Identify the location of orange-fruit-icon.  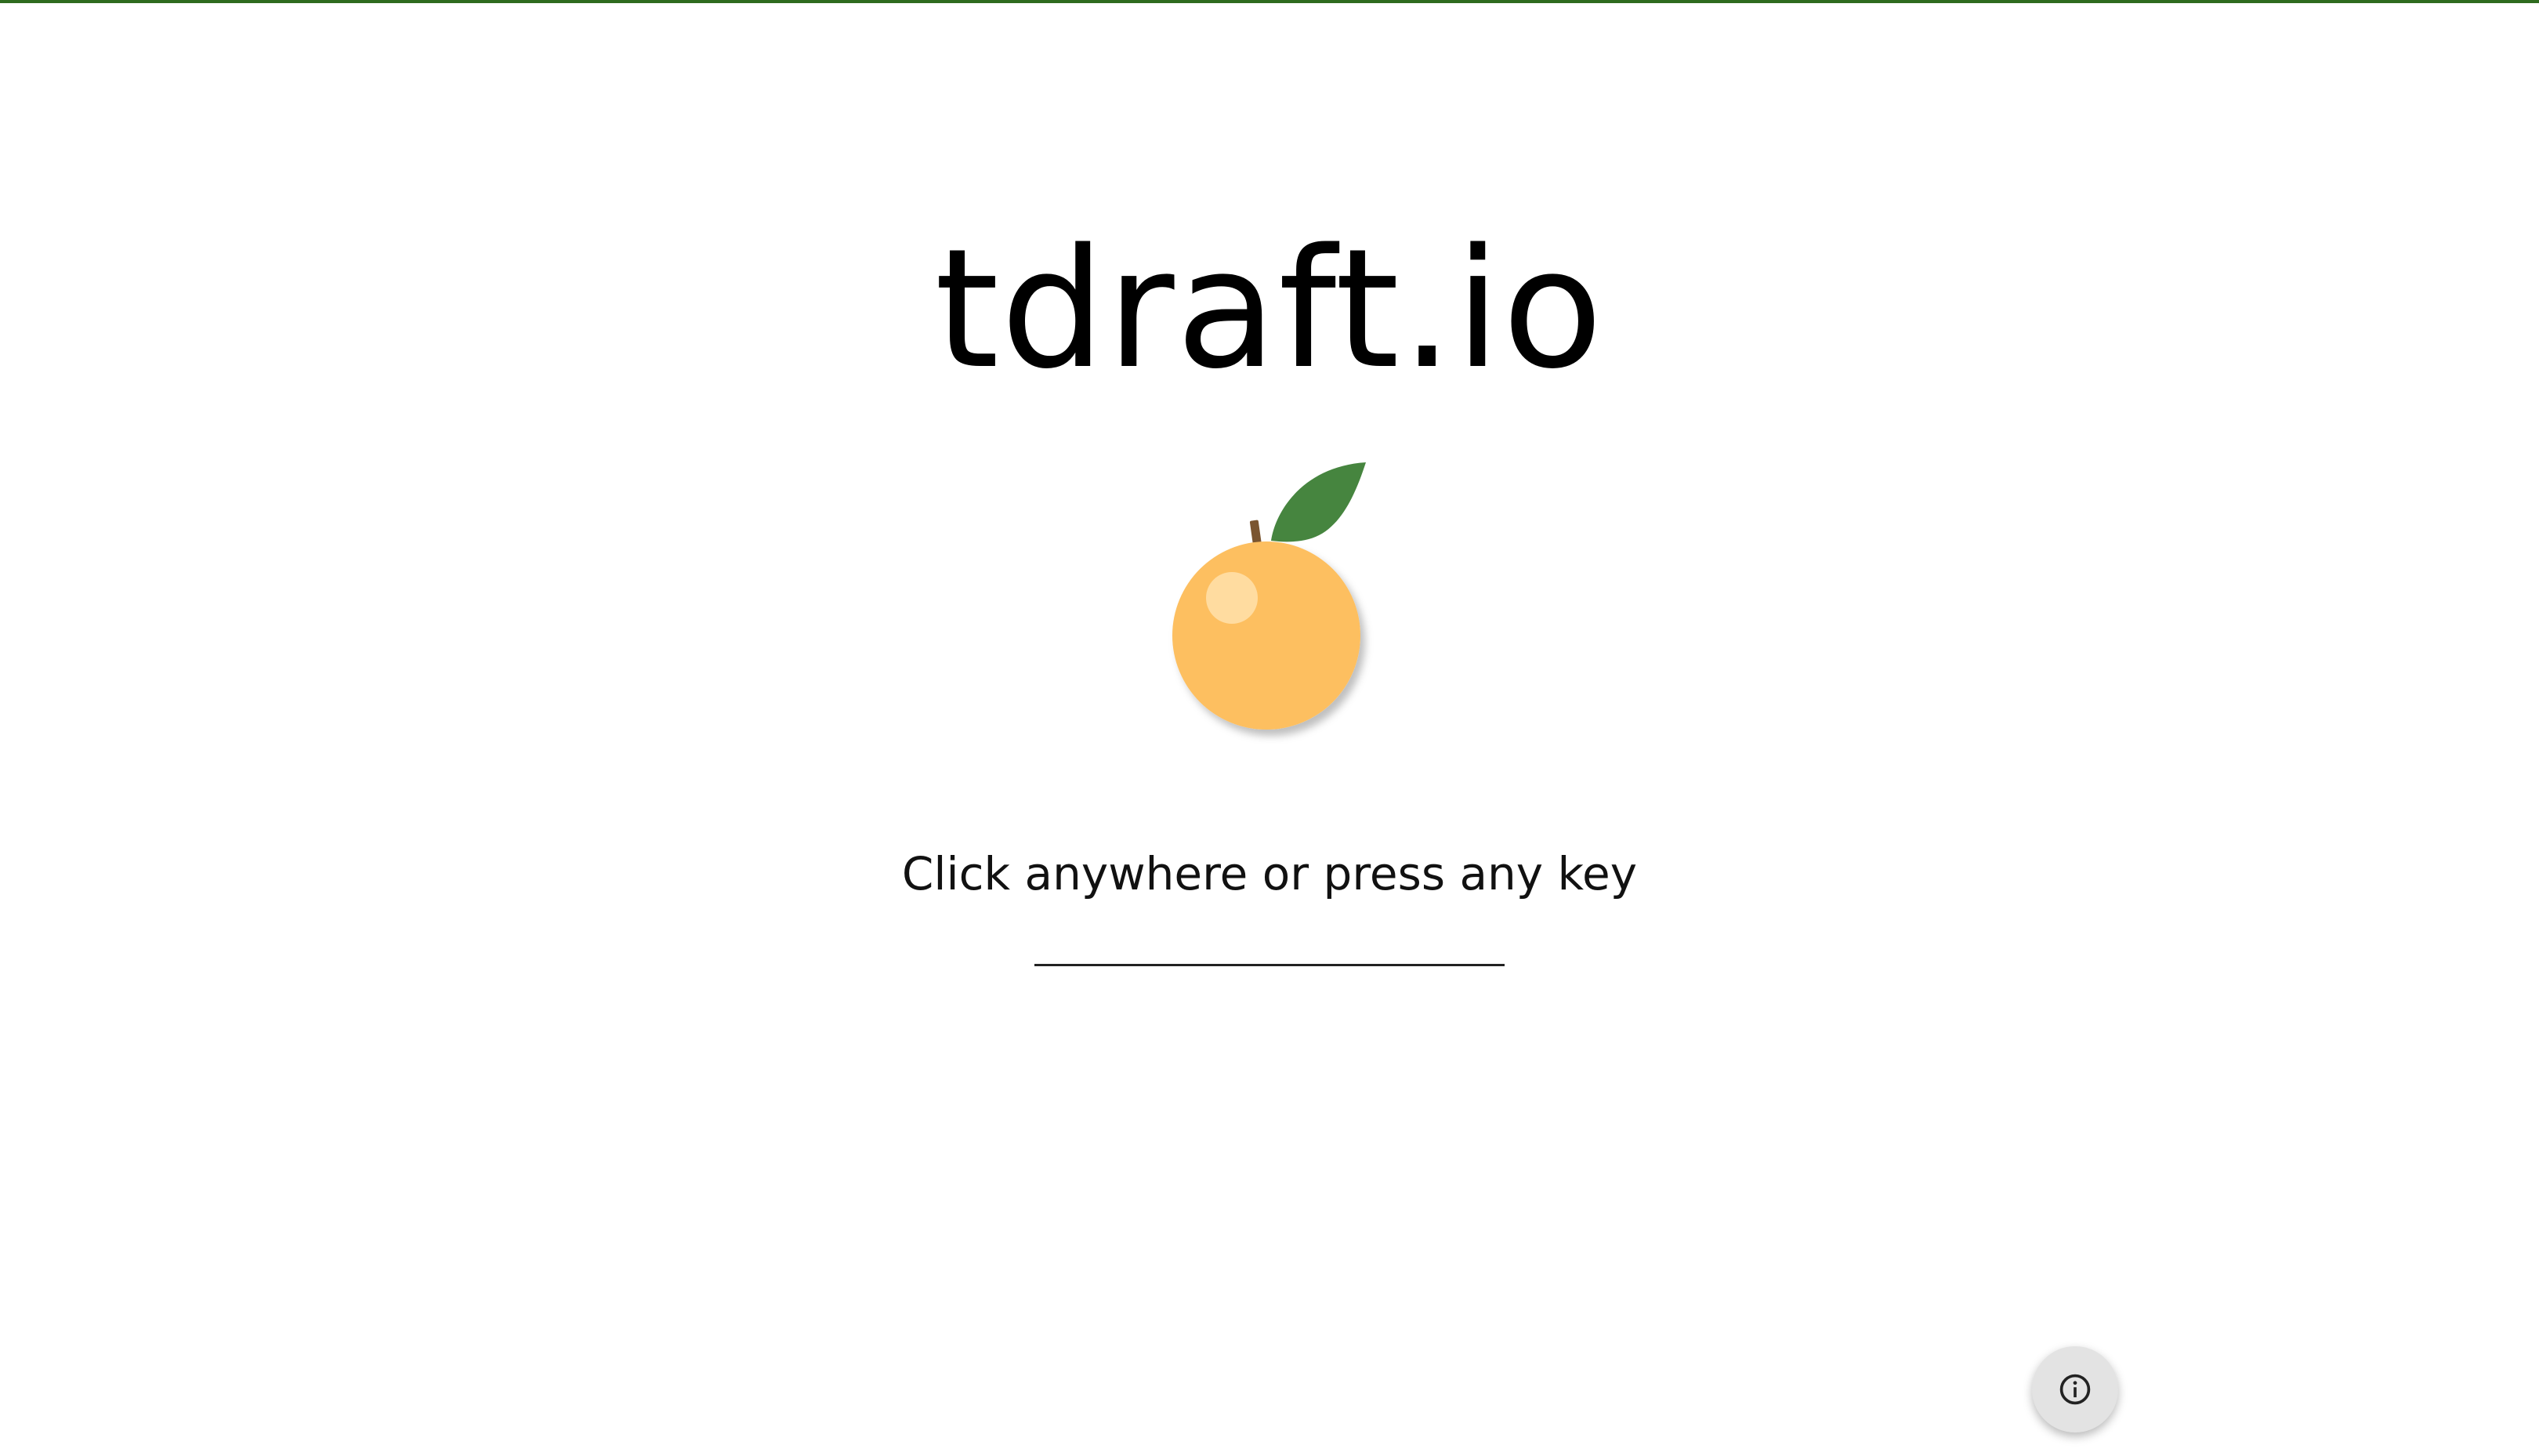
(1261, 603).